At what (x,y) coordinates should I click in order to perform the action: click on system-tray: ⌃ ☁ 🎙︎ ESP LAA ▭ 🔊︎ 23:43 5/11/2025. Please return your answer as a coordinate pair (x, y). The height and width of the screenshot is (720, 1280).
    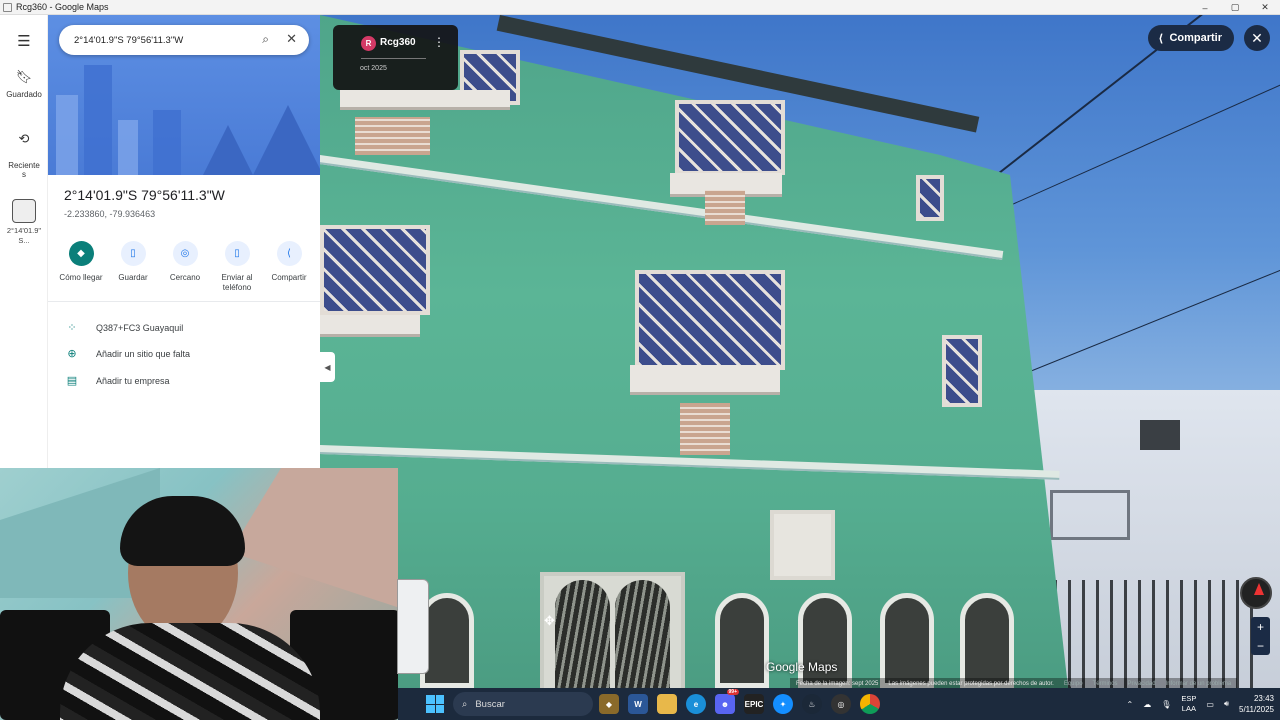
    Looking at the image, I should click on (1200, 704).